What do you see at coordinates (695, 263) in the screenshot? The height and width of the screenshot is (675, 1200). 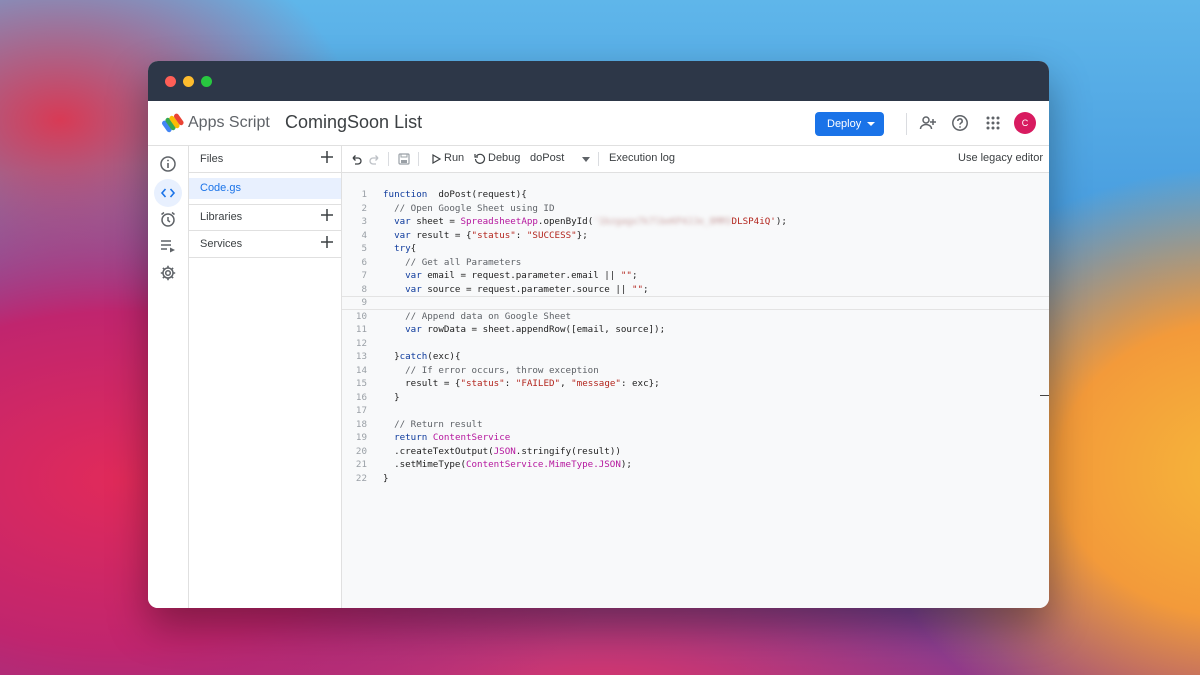 I see `code-line: 6 // Get all Parameters` at bounding box center [695, 263].